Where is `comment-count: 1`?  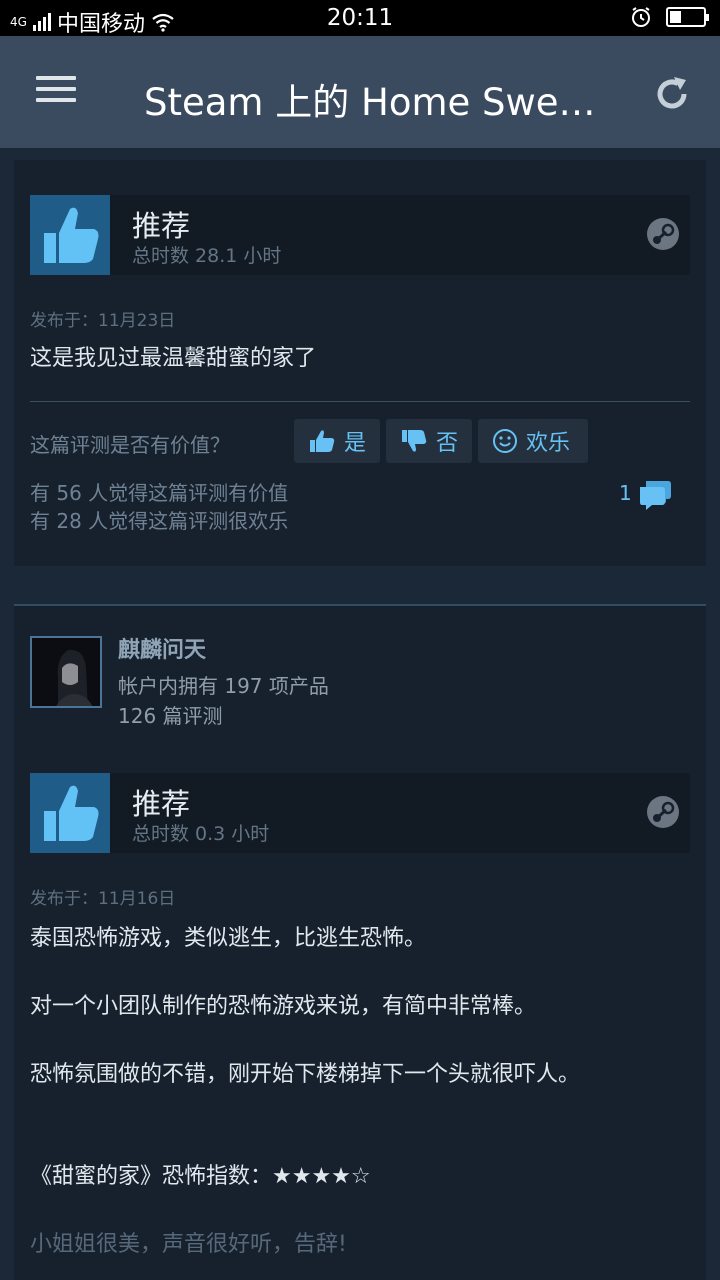 comment-count: 1 is located at coordinates (625, 493).